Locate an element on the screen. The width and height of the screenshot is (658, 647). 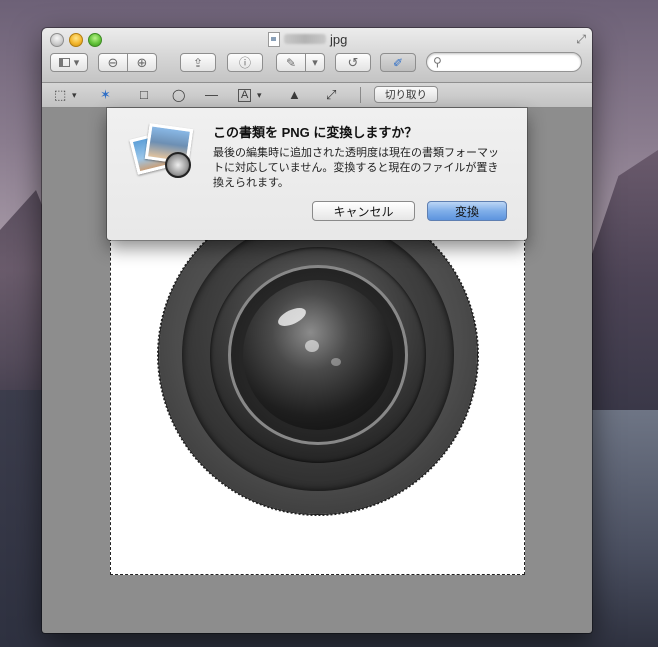
info-button: ⓘ is located at coordinates (245, 62).